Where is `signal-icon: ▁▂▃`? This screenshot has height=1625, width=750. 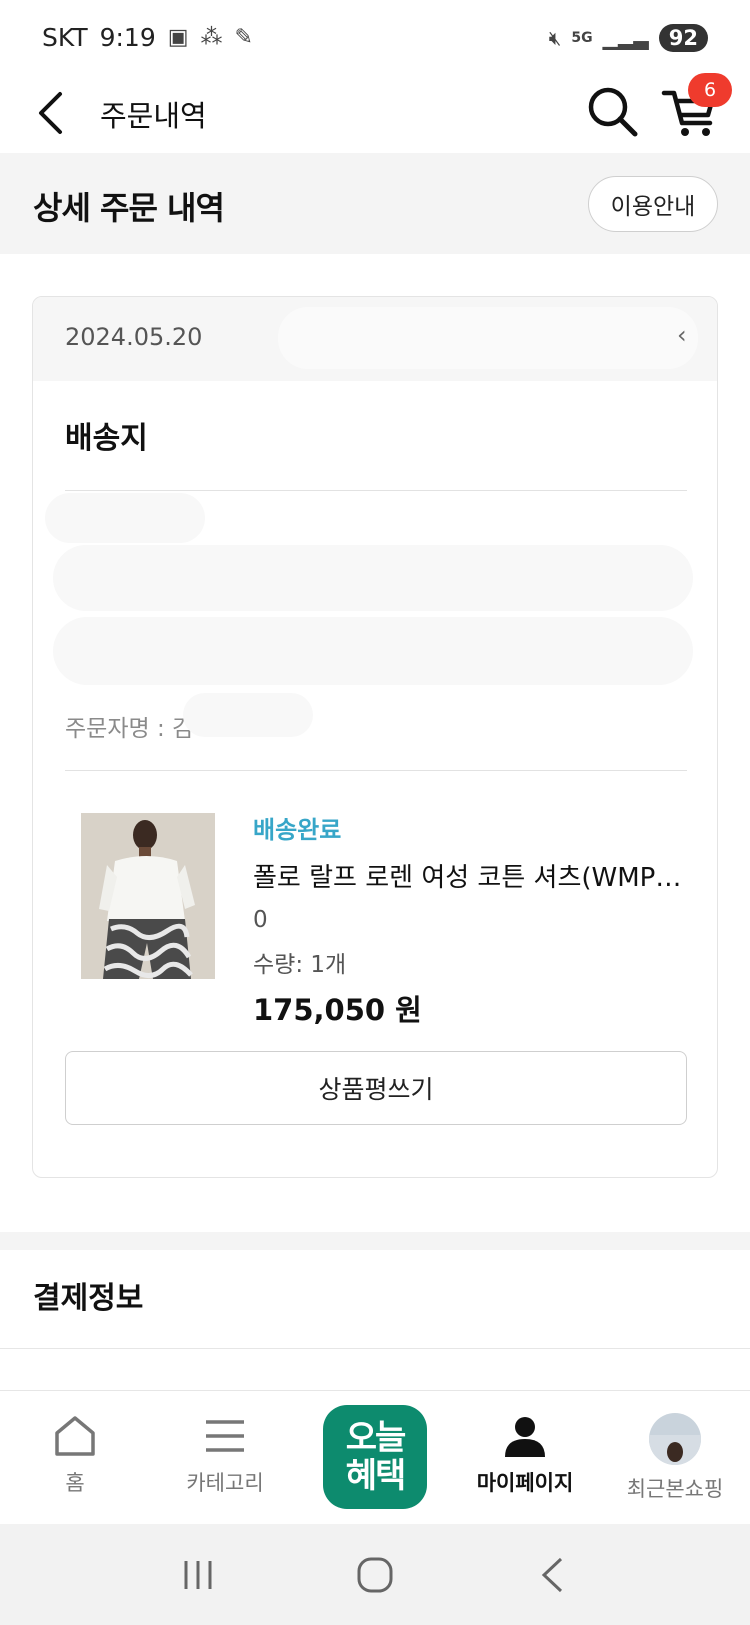
signal-icon: ▁▂▃ is located at coordinates (625, 37).